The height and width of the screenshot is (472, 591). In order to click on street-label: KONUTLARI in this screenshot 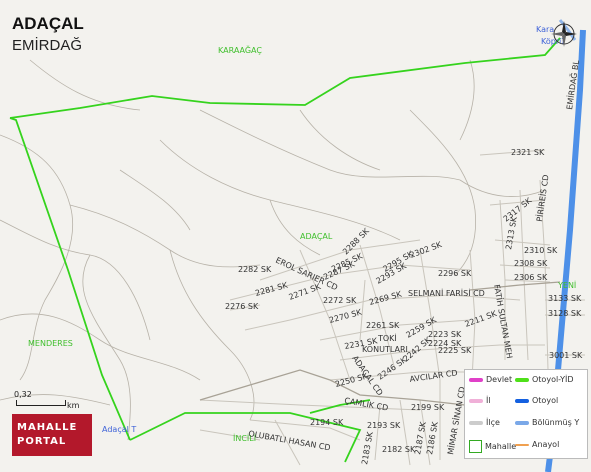, I will do `click(385, 349)`.